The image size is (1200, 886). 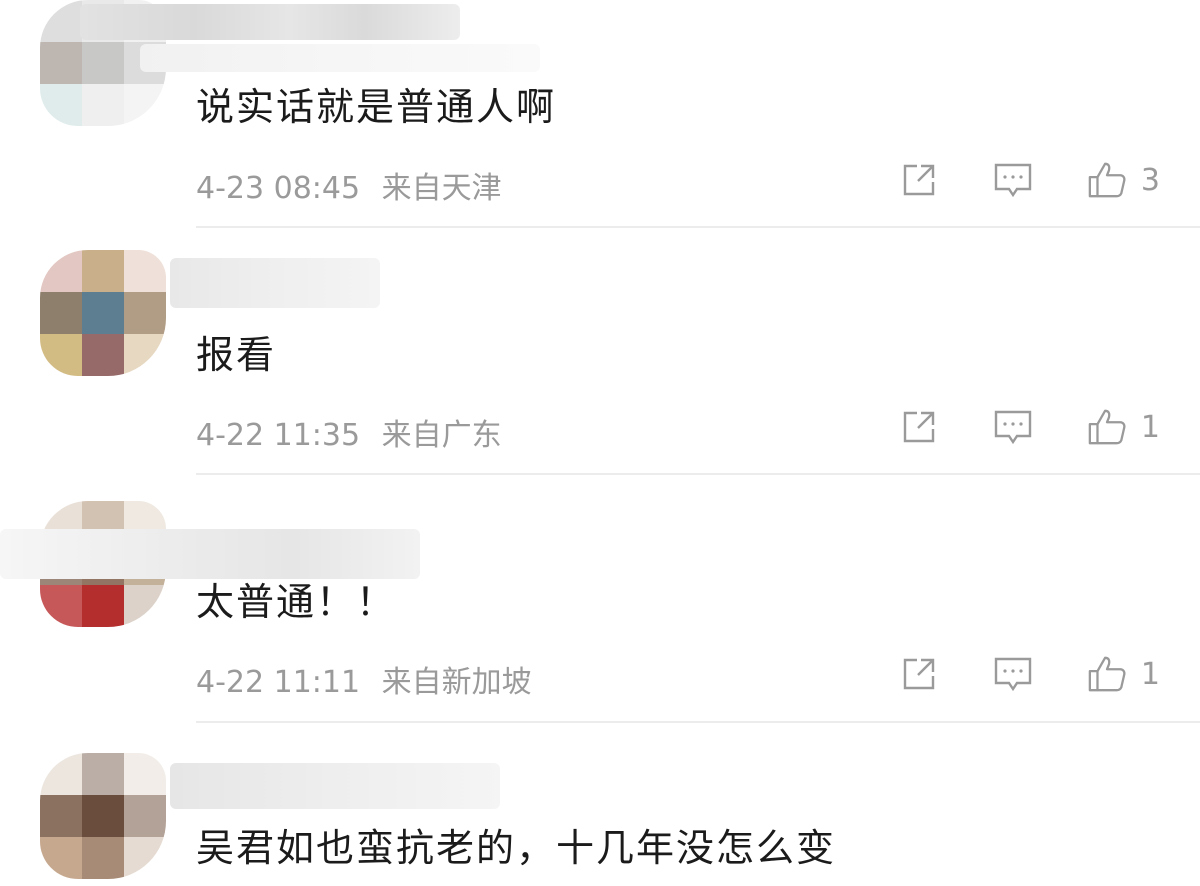 I want to click on comment-text: 报看, so click(x=236, y=355).